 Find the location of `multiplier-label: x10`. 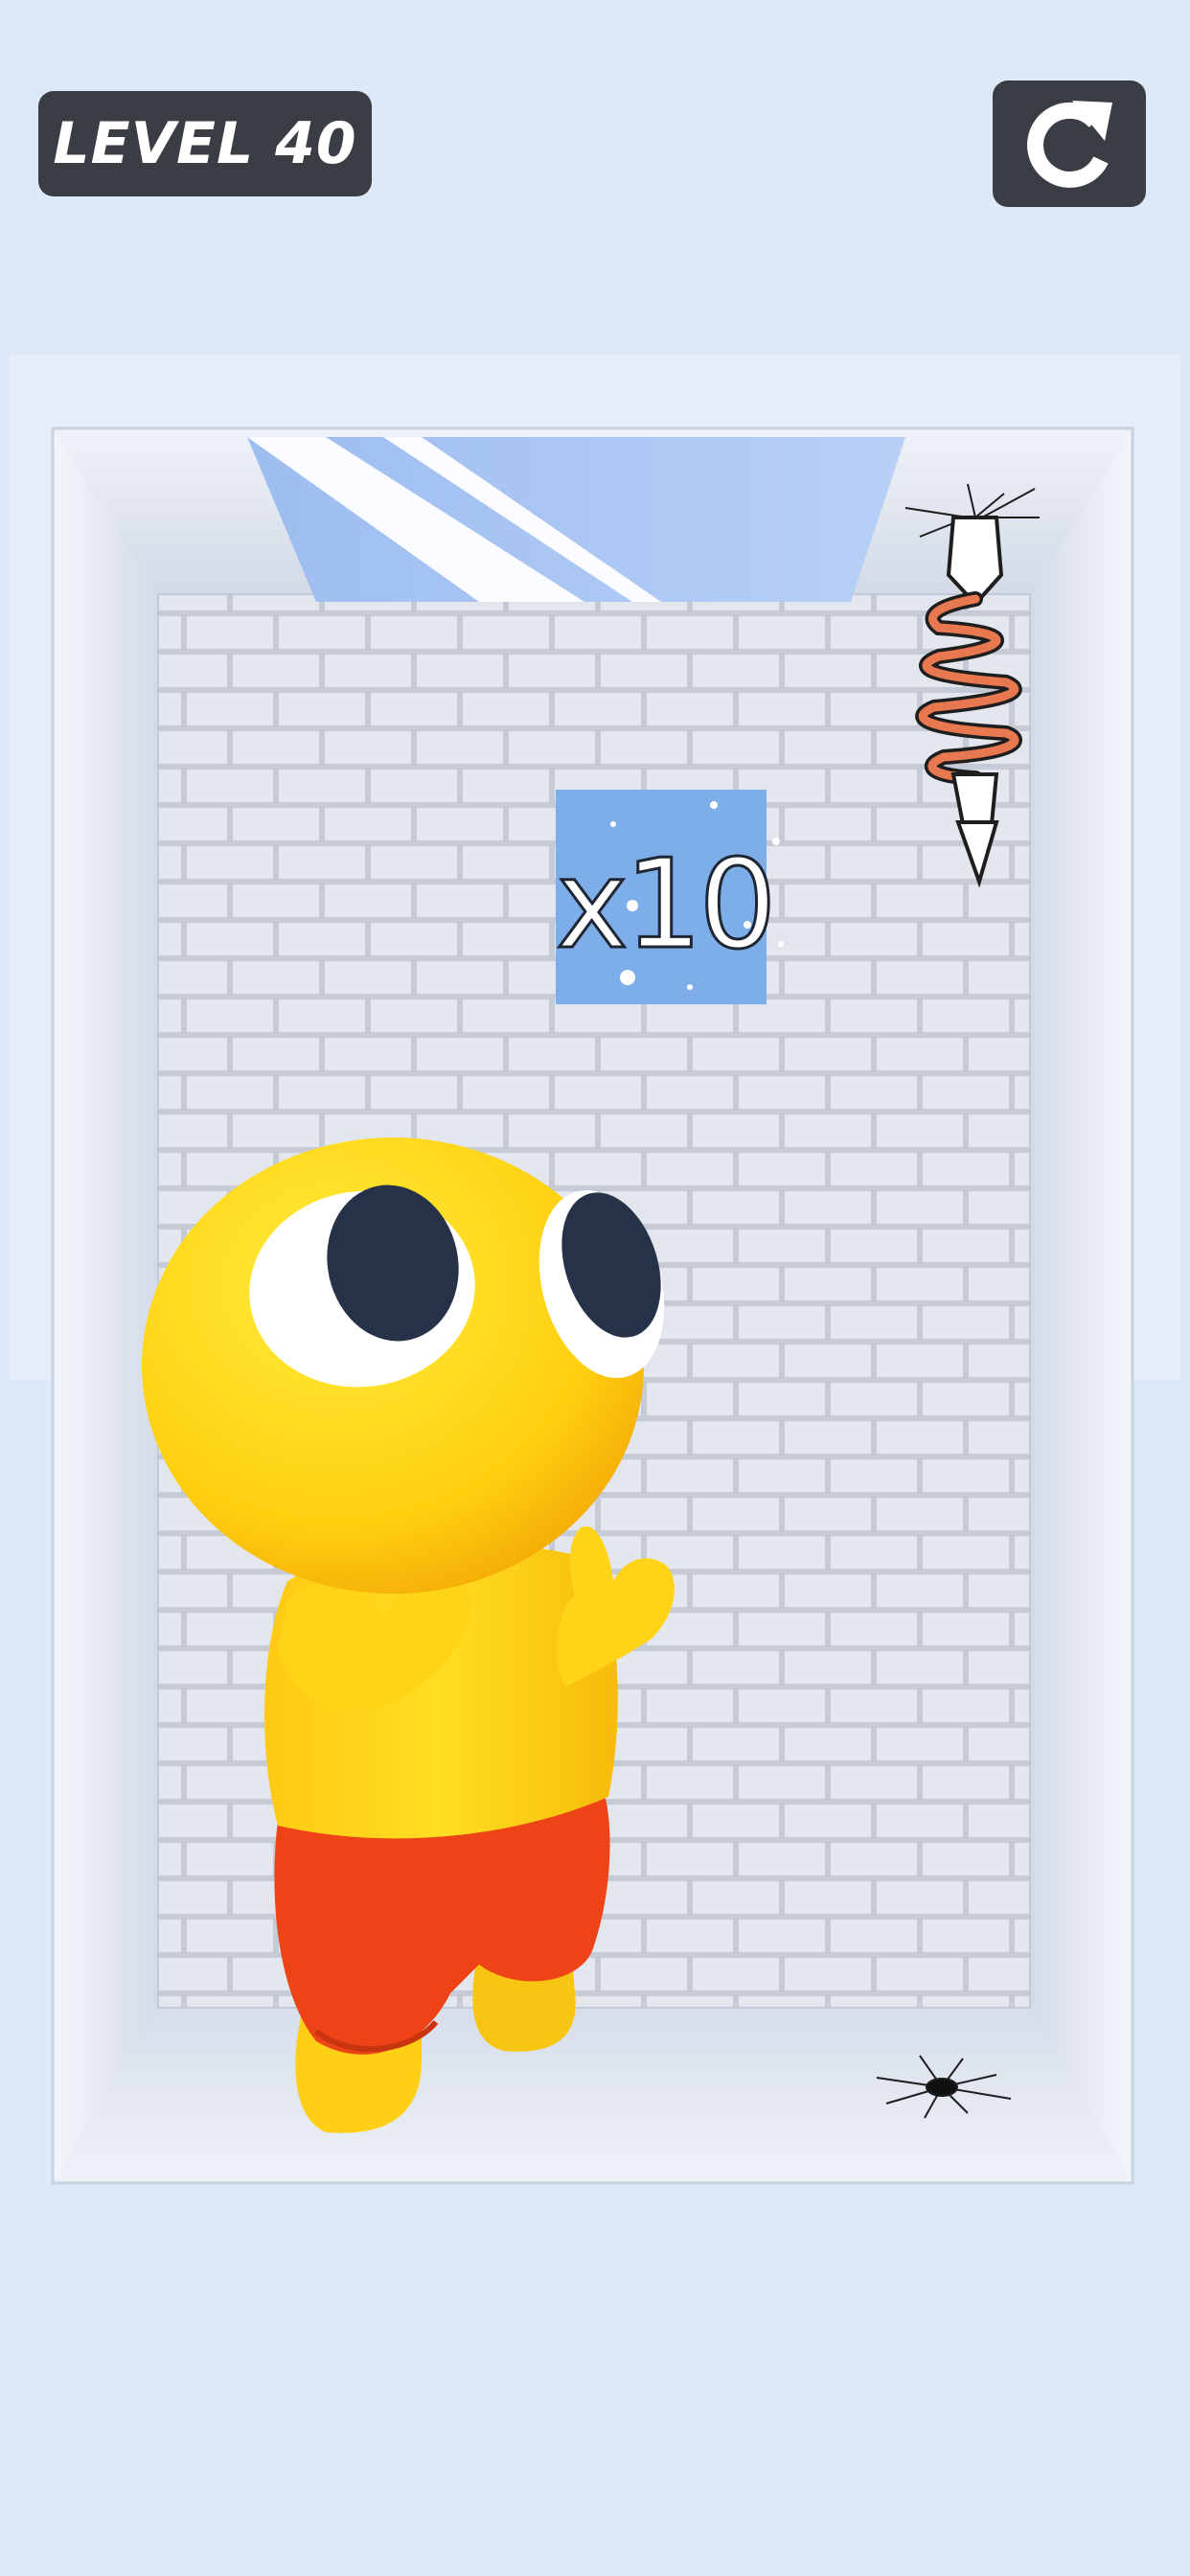

multiplier-label: x10 is located at coordinates (667, 905).